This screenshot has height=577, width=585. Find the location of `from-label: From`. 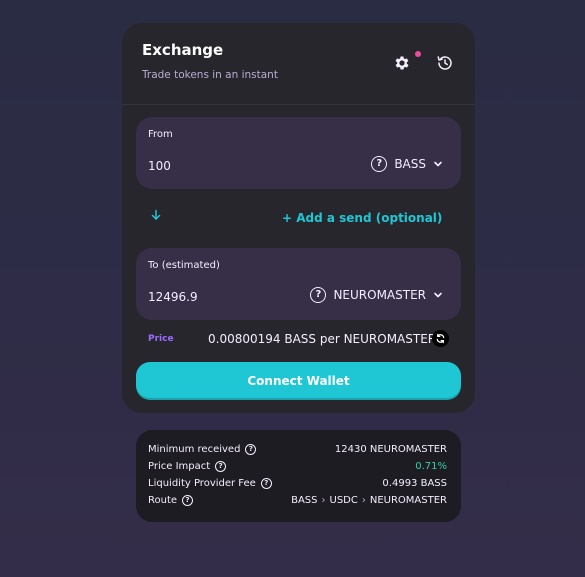

from-label: From is located at coordinates (160, 134).